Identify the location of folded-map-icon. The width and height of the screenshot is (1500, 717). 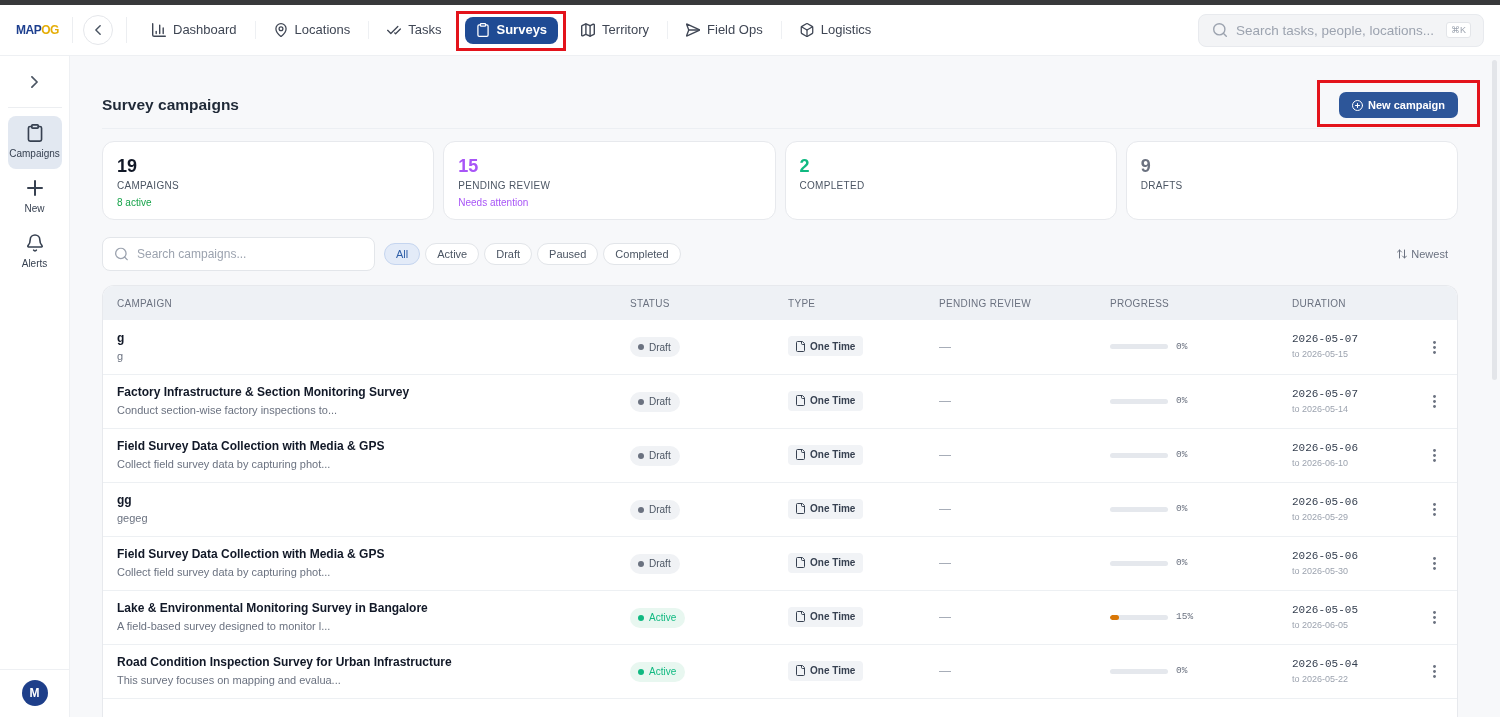
(588, 30).